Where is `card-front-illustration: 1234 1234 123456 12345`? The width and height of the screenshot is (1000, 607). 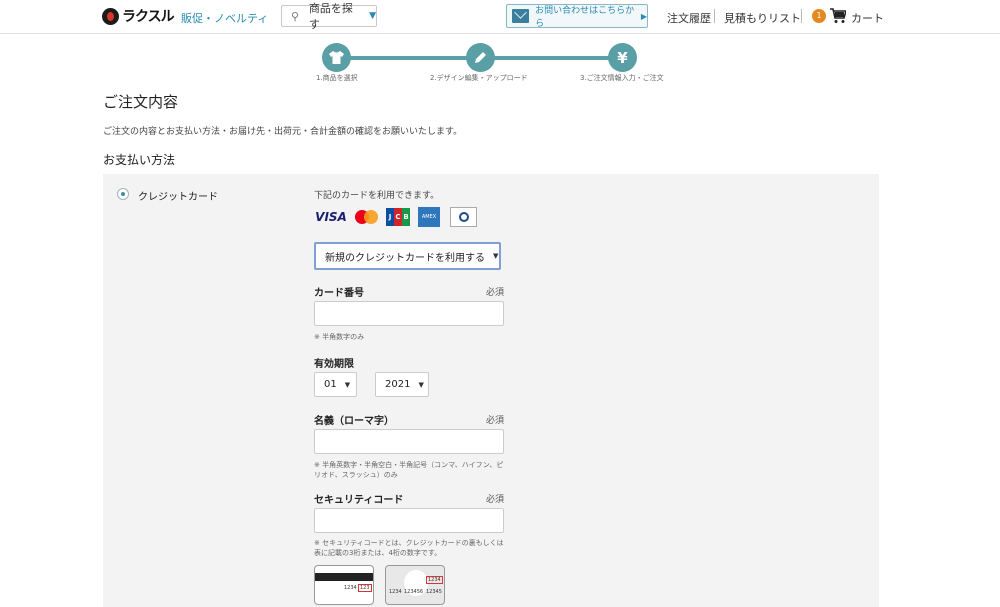 card-front-illustration: 1234 1234 123456 12345 is located at coordinates (415, 585).